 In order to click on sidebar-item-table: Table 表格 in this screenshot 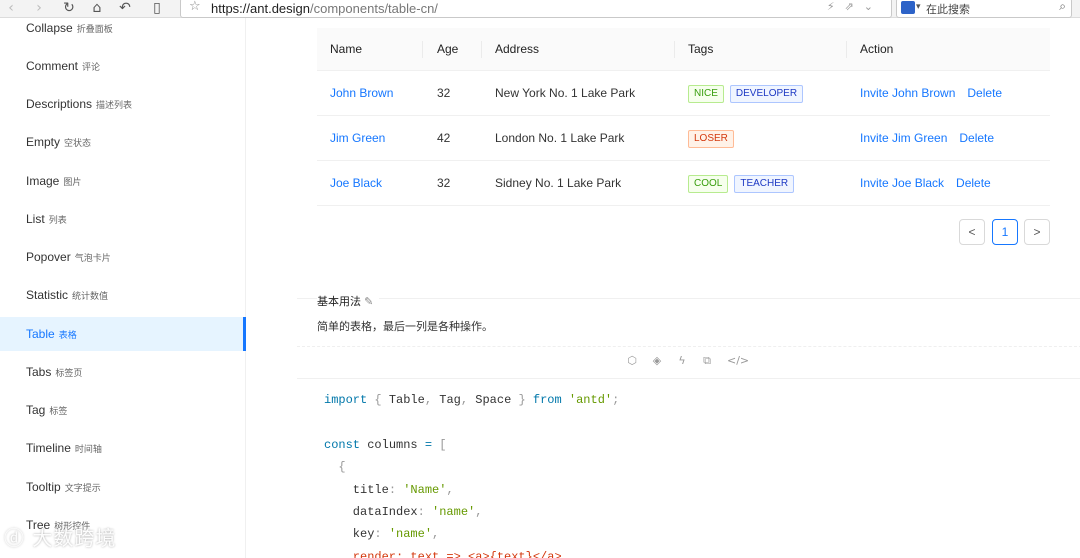, I will do `click(123, 334)`.